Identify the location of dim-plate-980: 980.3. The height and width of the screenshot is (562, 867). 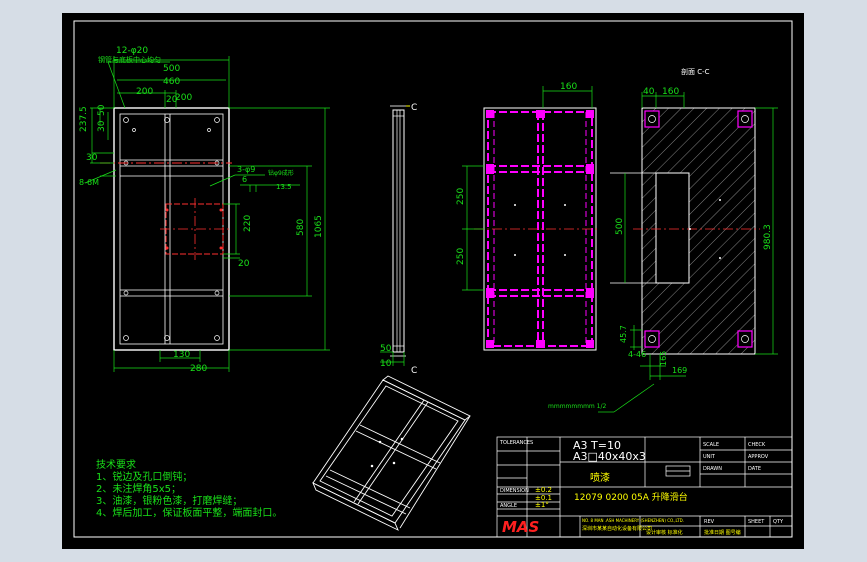
(768, 237).